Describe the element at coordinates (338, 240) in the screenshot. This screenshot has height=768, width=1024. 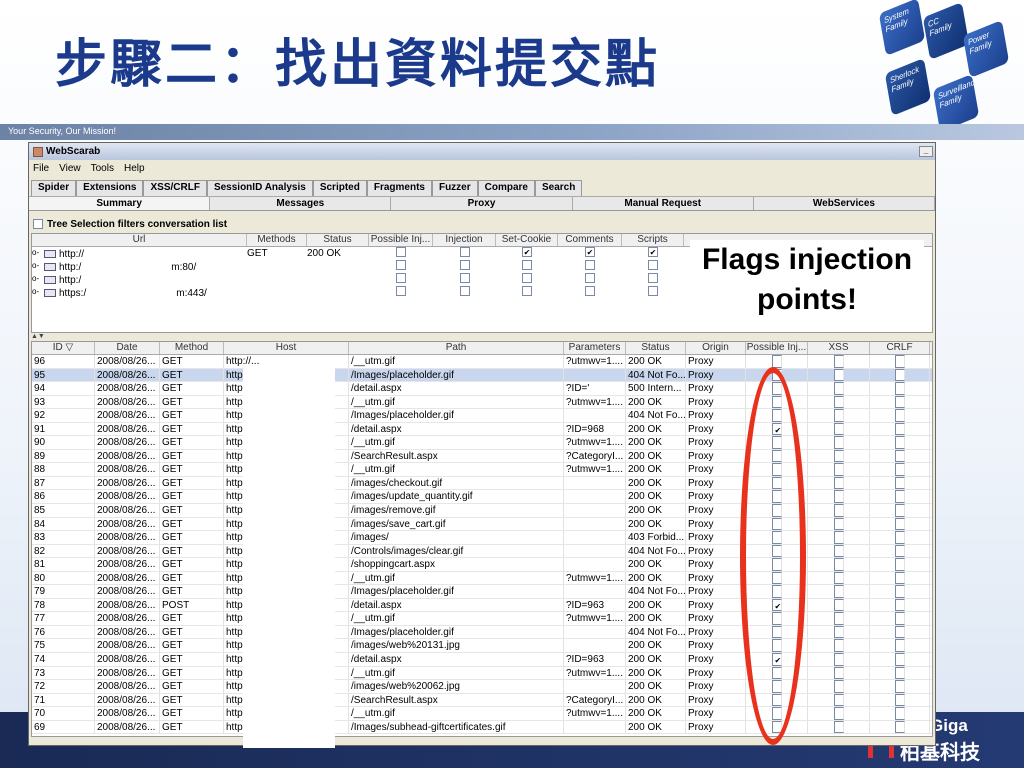
I see `tree-col-status: Status` at that location.